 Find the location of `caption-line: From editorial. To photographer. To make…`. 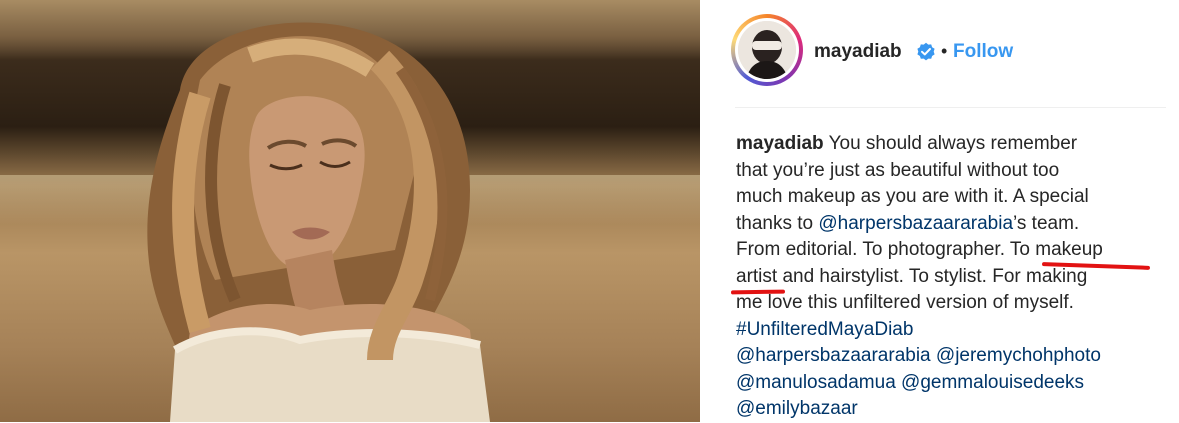

caption-line: From editorial. To photographer. To make… is located at coordinates (919, 249).